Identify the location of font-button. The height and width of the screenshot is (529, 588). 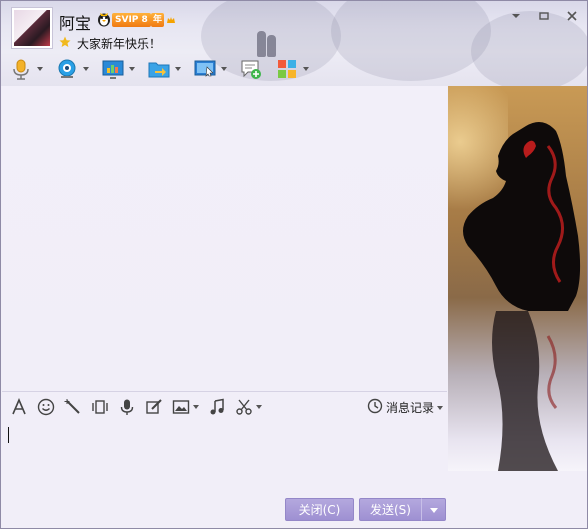
(19, 406).